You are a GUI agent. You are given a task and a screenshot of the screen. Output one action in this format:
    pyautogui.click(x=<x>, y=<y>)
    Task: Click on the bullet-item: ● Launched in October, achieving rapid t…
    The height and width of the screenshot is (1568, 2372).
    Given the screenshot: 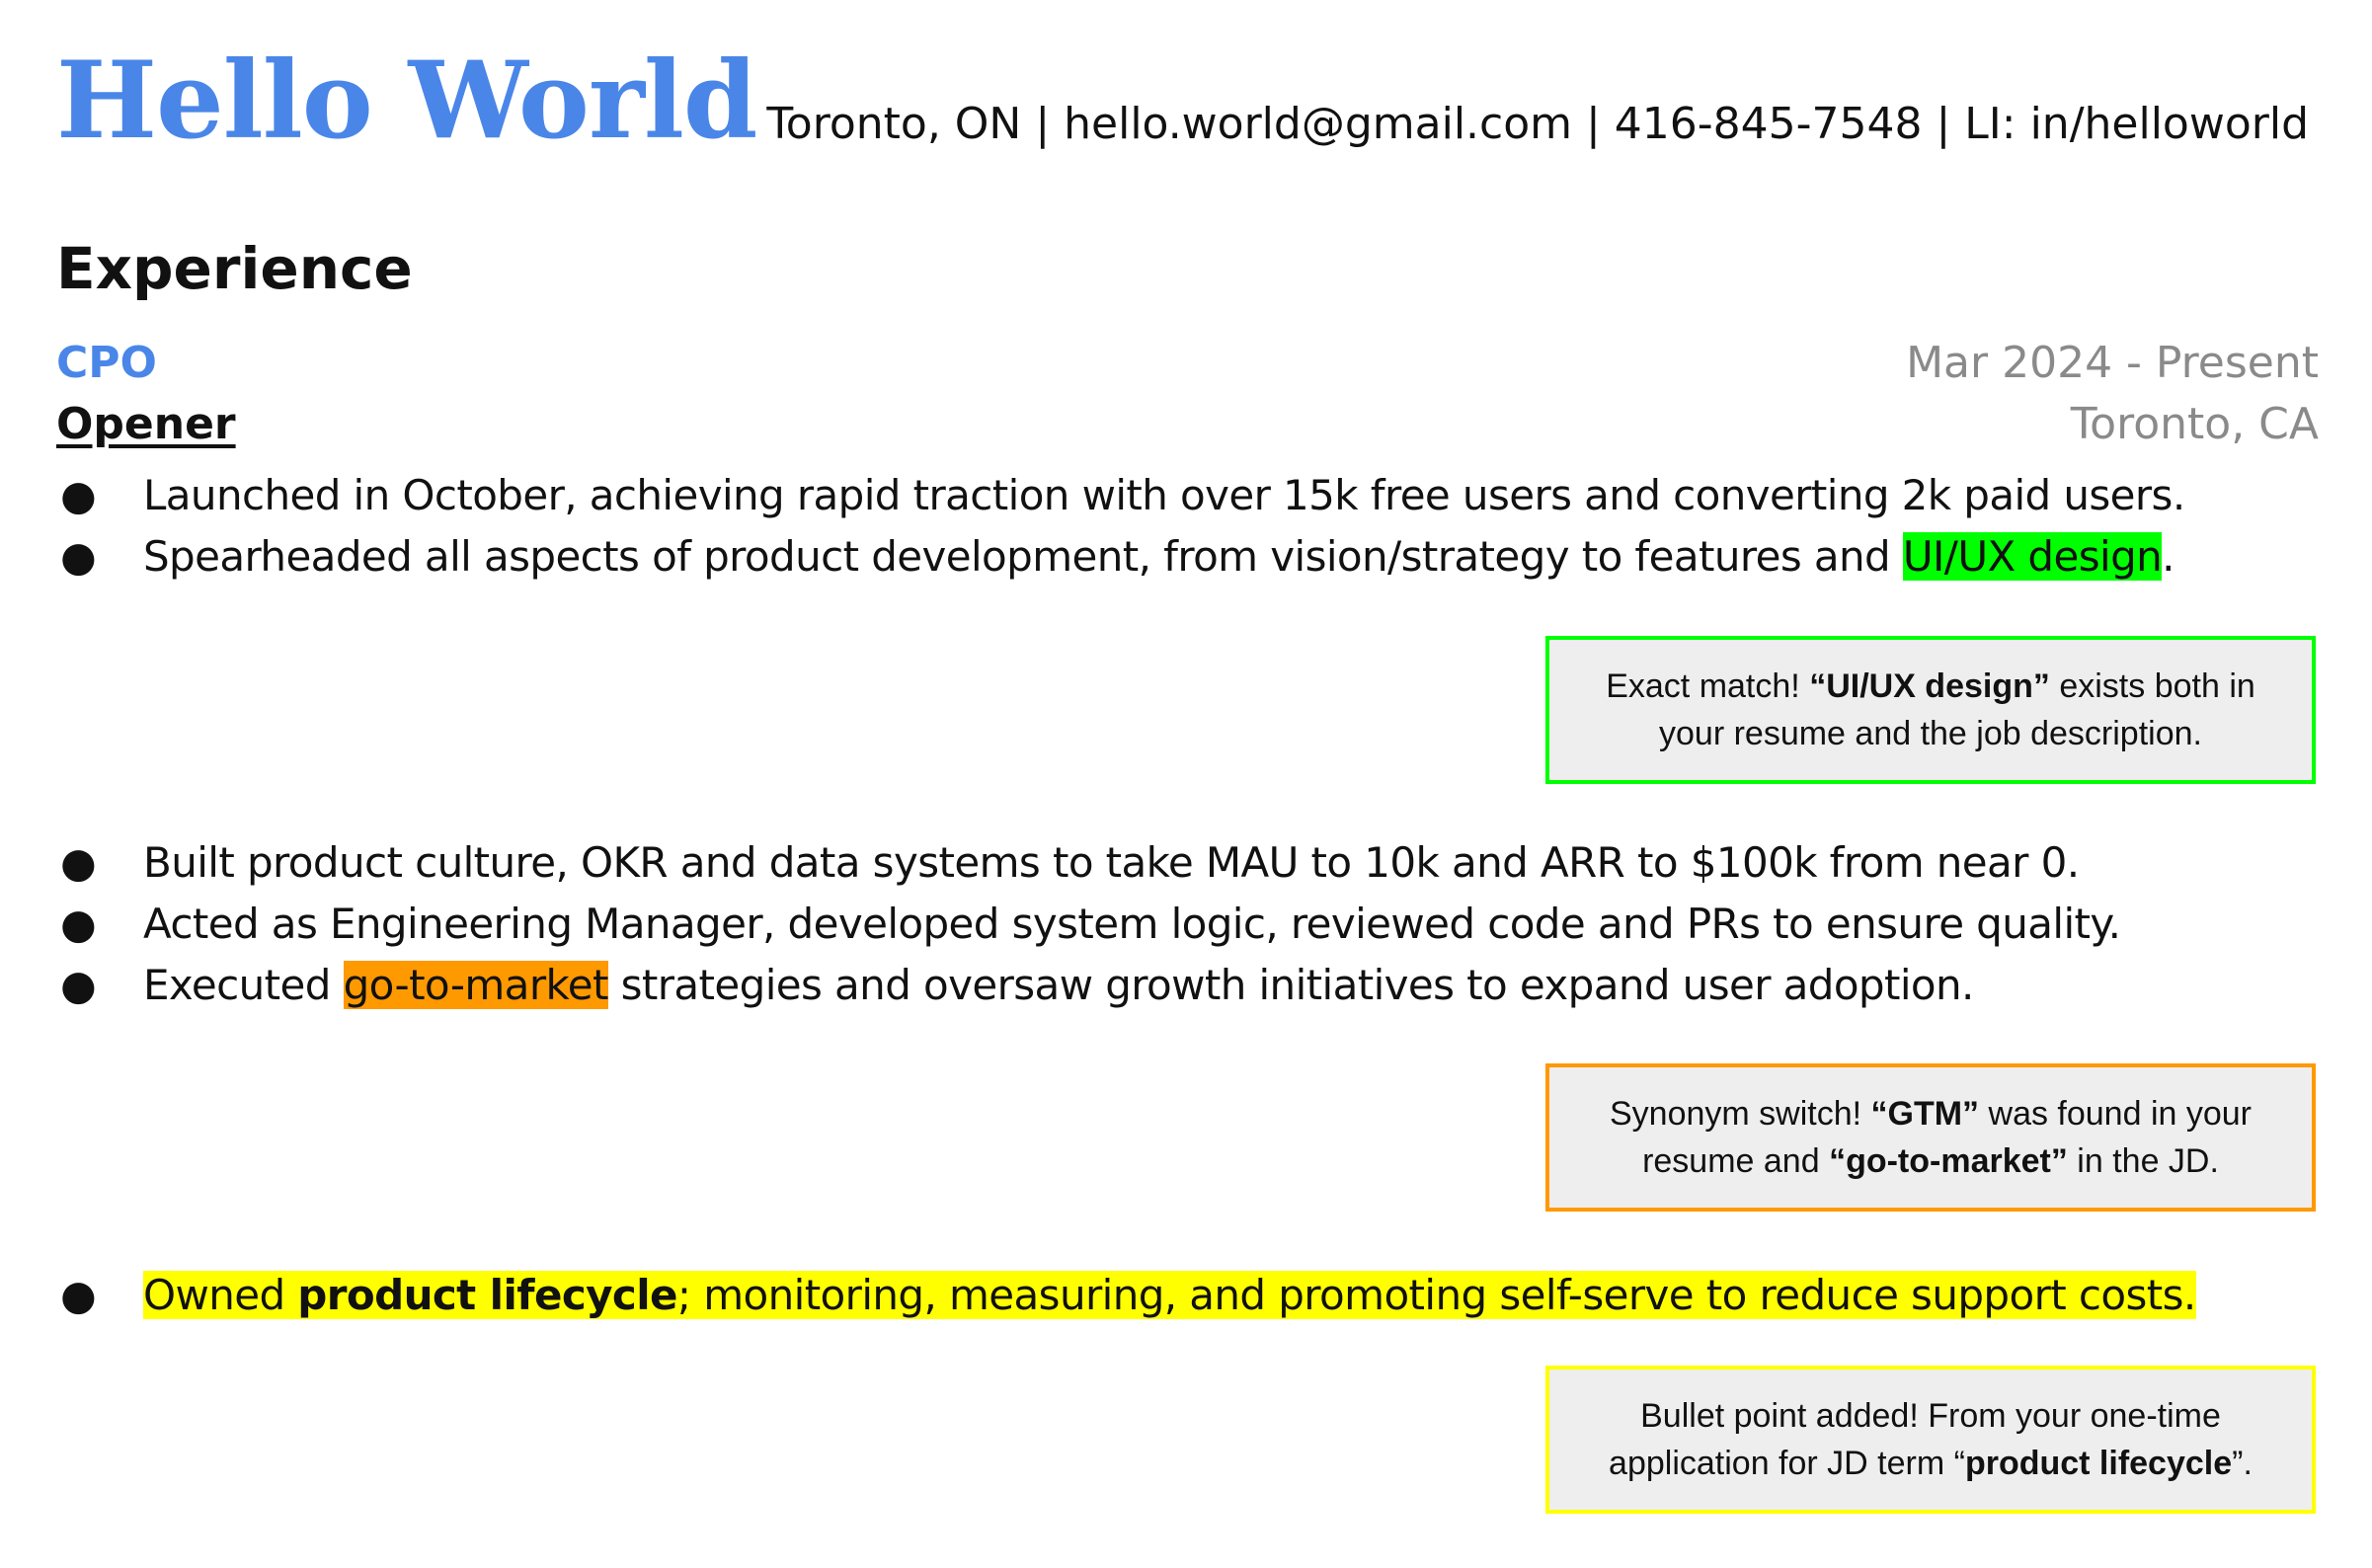 What is the action you would take?
    pyautogui.click(x=1192, y=495)
    